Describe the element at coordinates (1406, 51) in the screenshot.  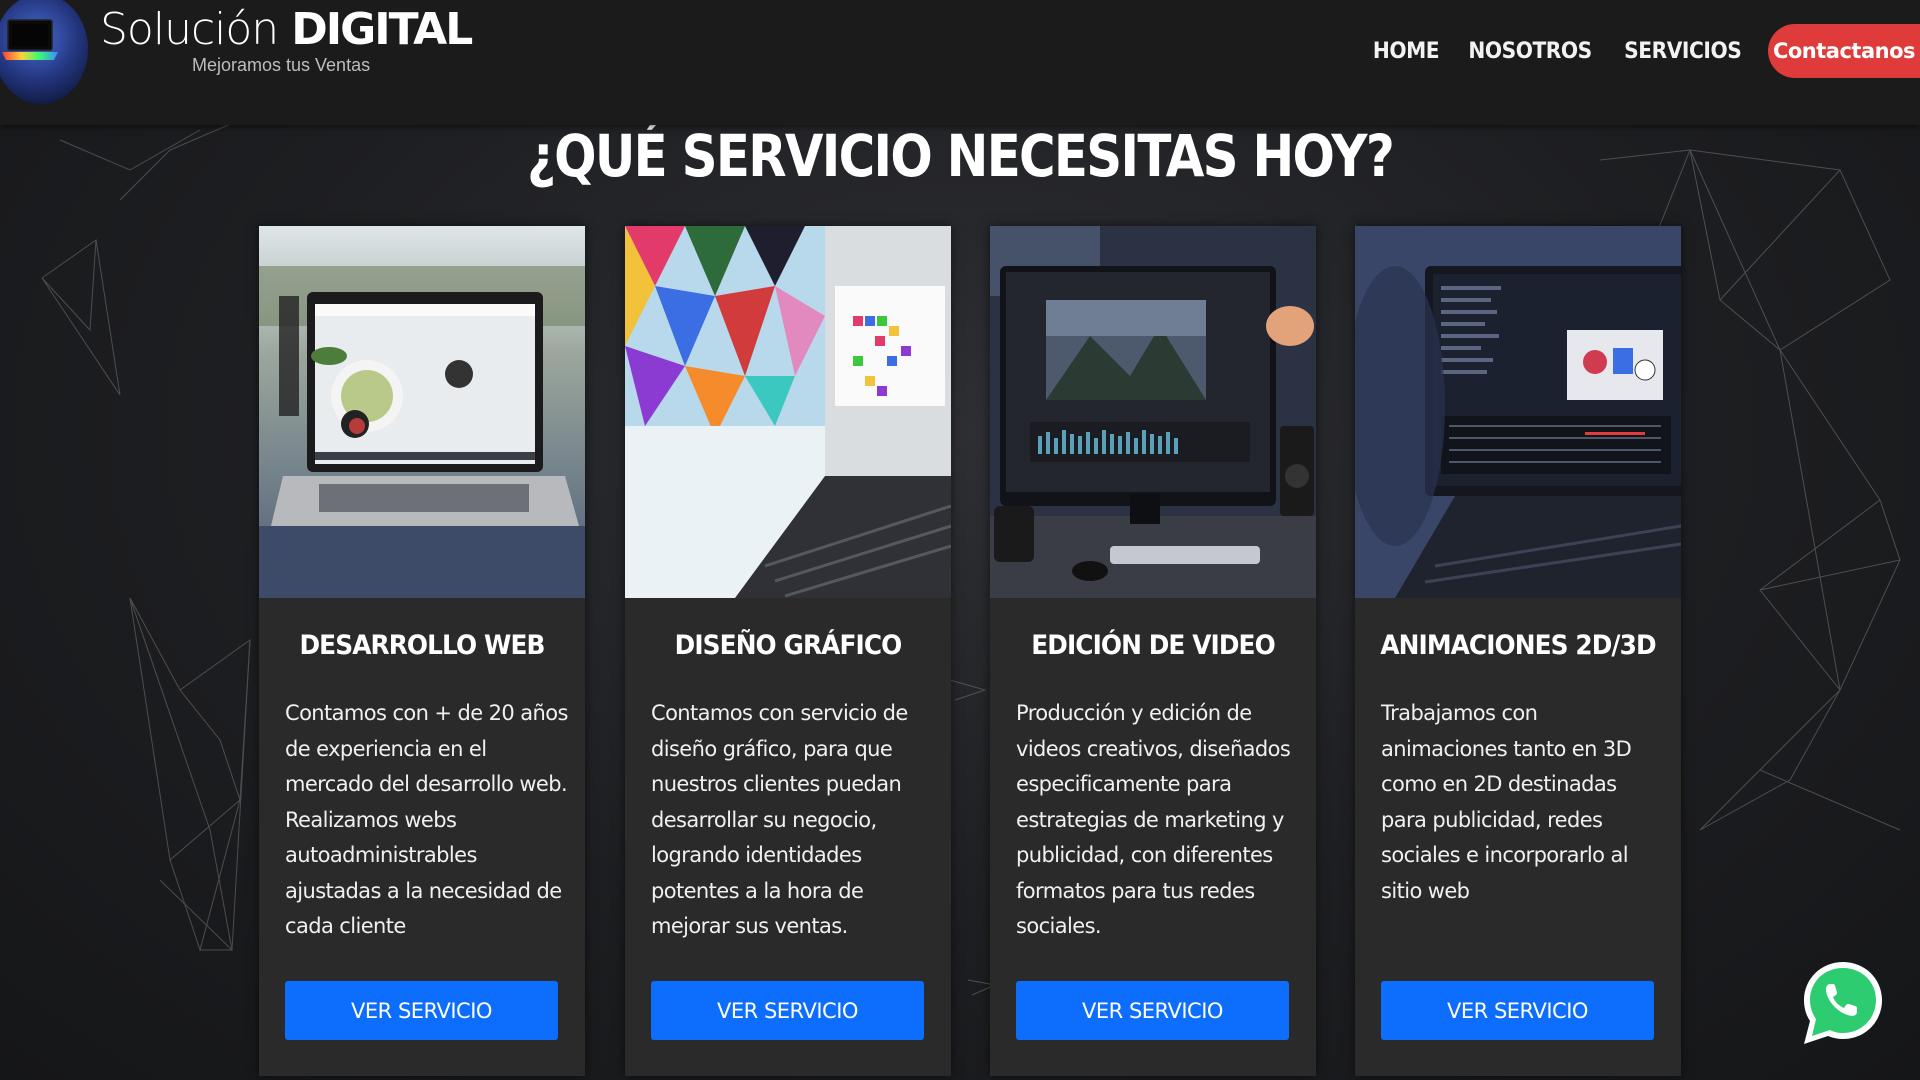
I see `nav-home: HOME` at that location.